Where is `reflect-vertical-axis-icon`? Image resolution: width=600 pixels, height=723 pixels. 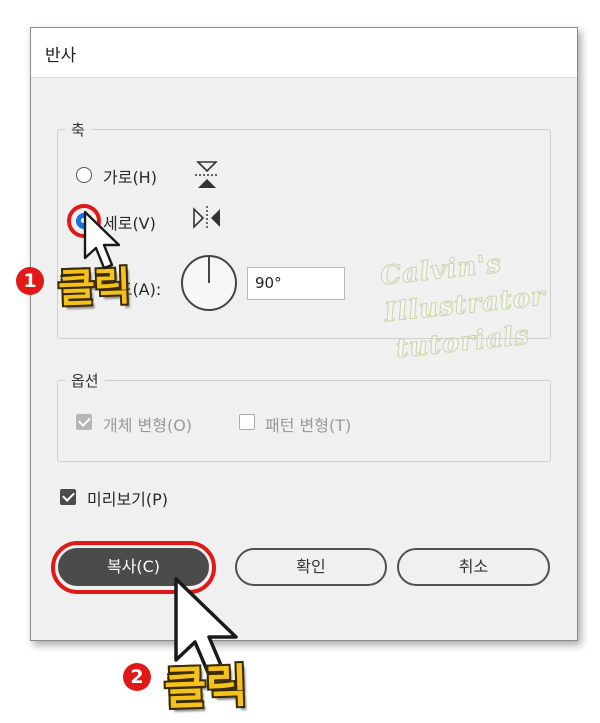 reflect-vertical-axis-icon is located at coordinates (207, 220).